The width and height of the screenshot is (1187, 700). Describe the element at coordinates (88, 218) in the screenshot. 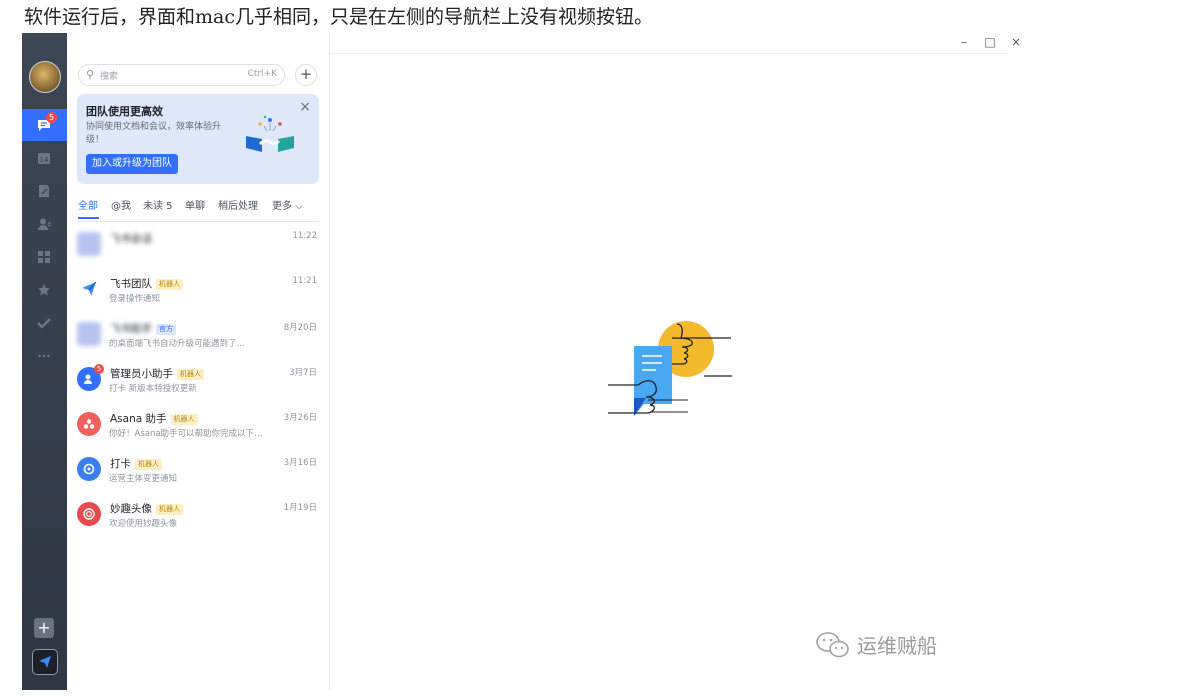

I see `tab-active-underline` at that location.